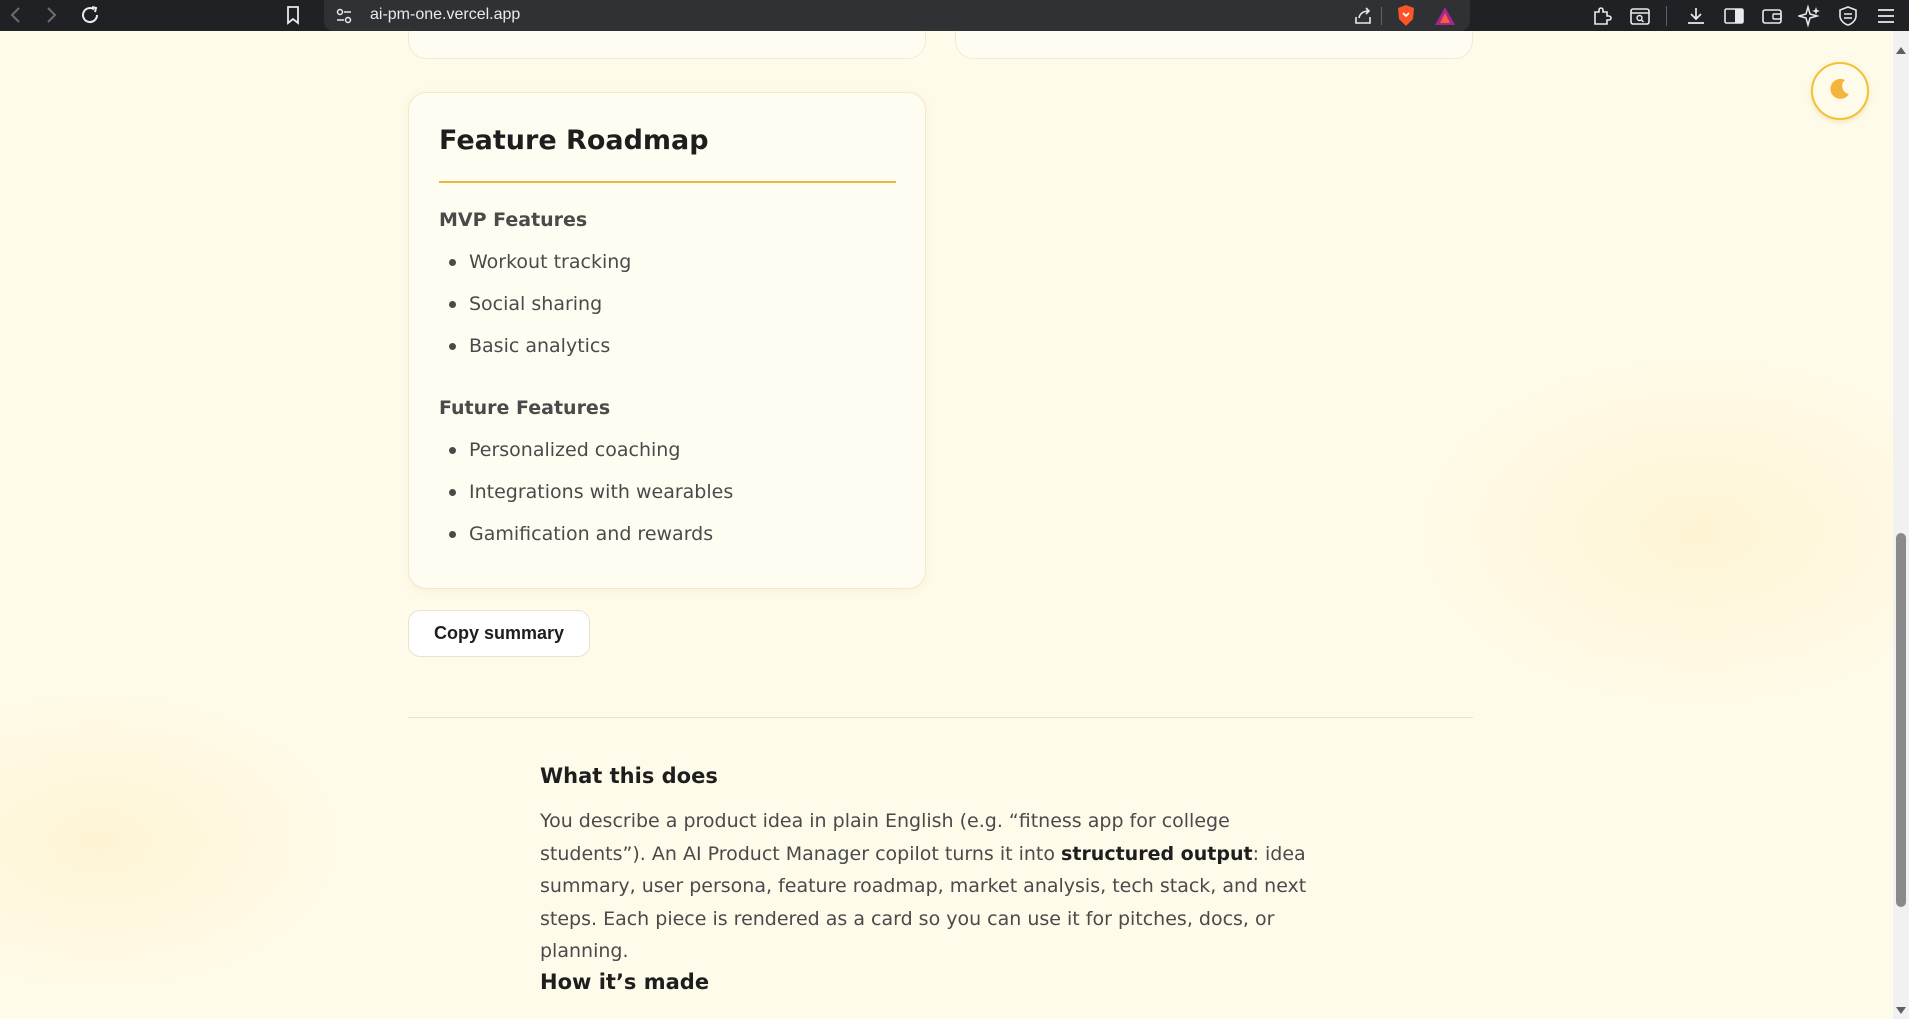  I want to click on wallet-icon, so click(1772, 16).